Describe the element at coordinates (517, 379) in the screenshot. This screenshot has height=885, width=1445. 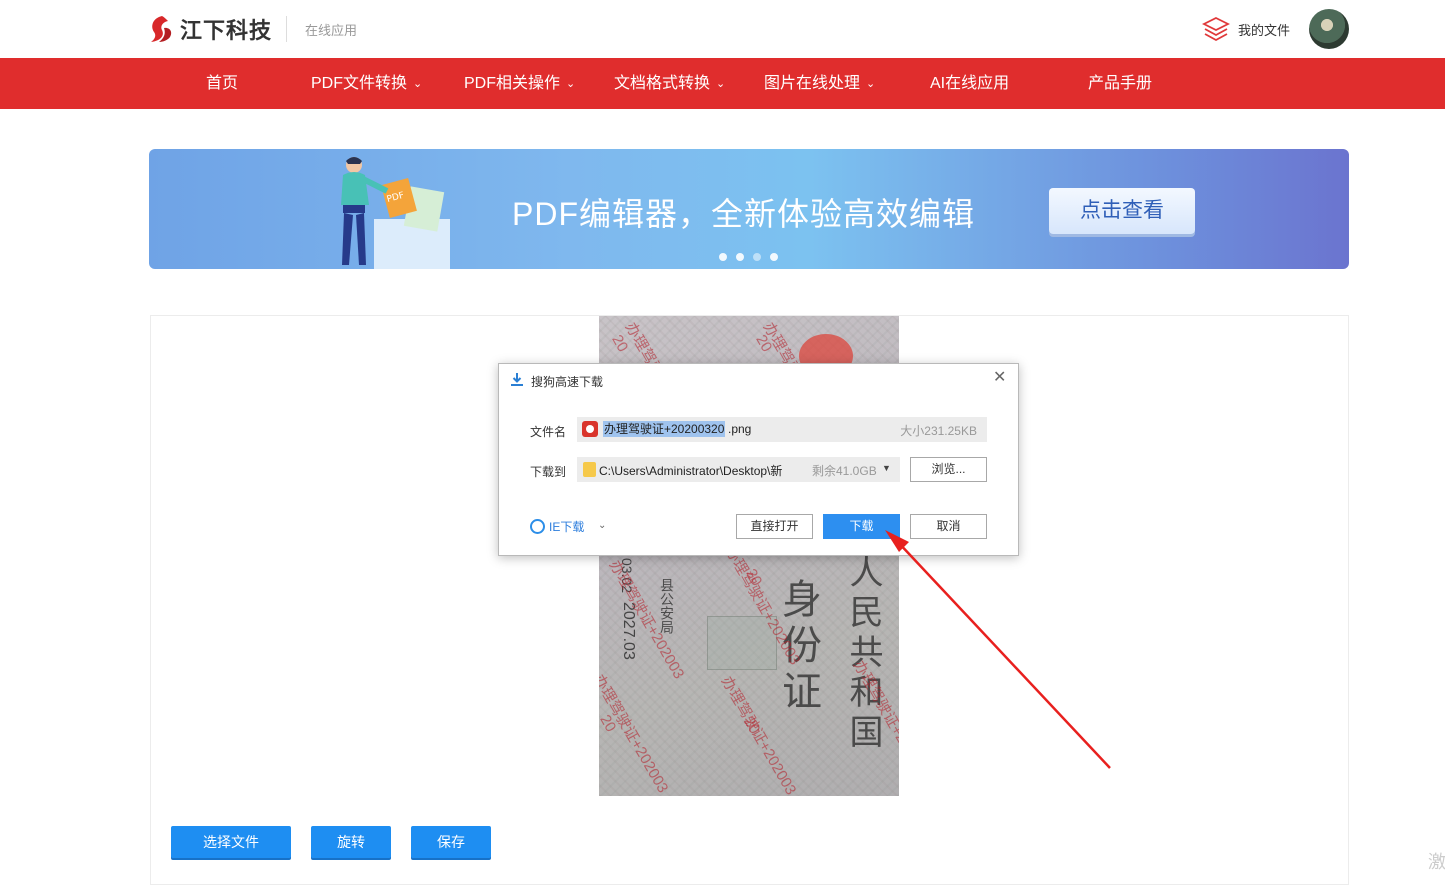
I see `download-icon` at that location.